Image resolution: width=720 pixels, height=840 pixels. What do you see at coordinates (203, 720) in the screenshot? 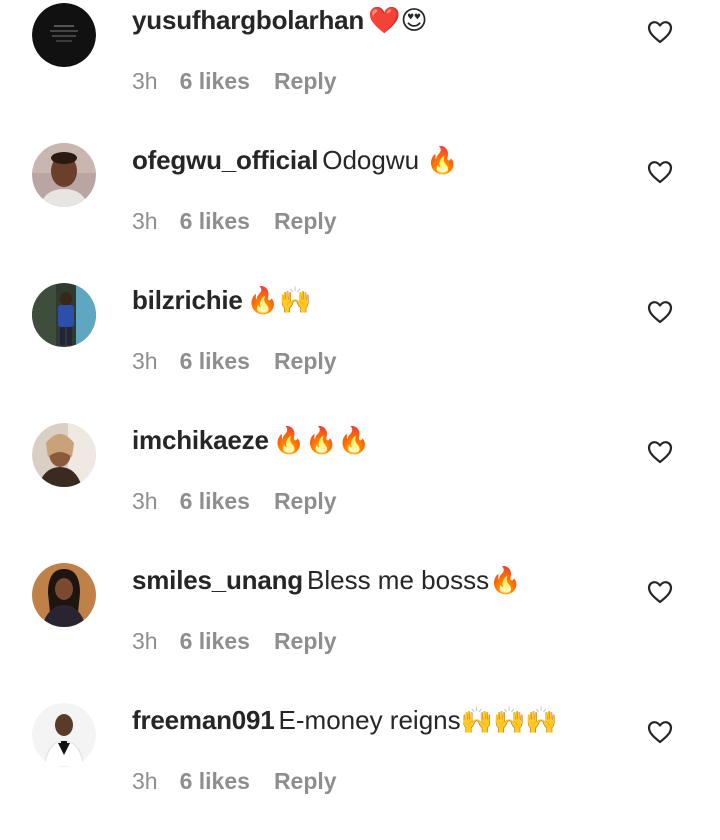
I see `comment-username: freeman091` at bounding box center [203, 720].